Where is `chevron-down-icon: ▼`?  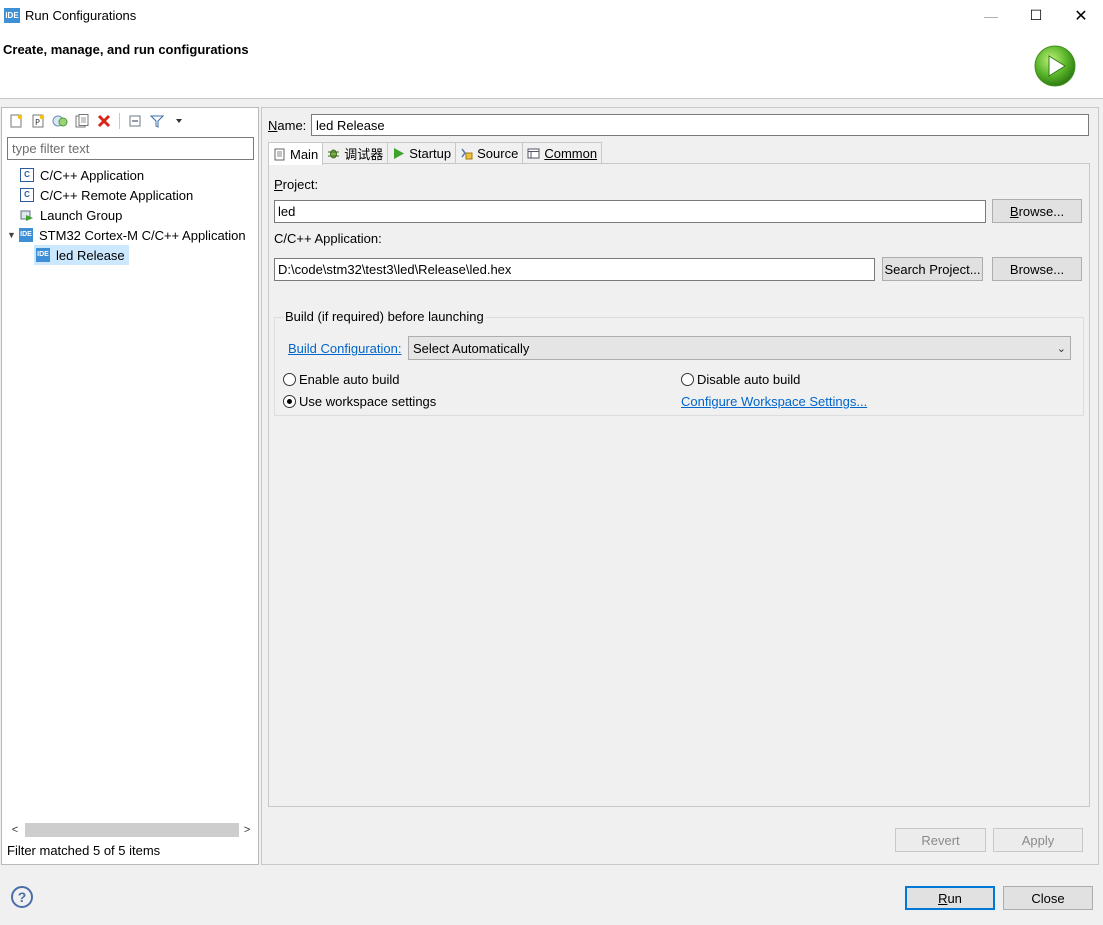
chevron-down-icon: ▼ is located at coordinates (13, 235).